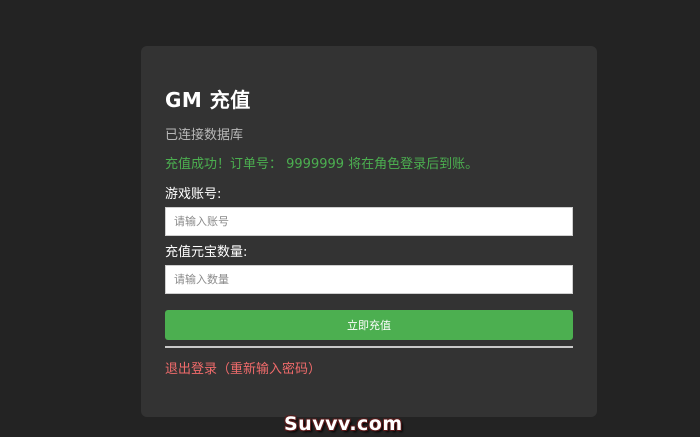  I want to click on db-status-text: 已连接数据库, so click(204, 135).